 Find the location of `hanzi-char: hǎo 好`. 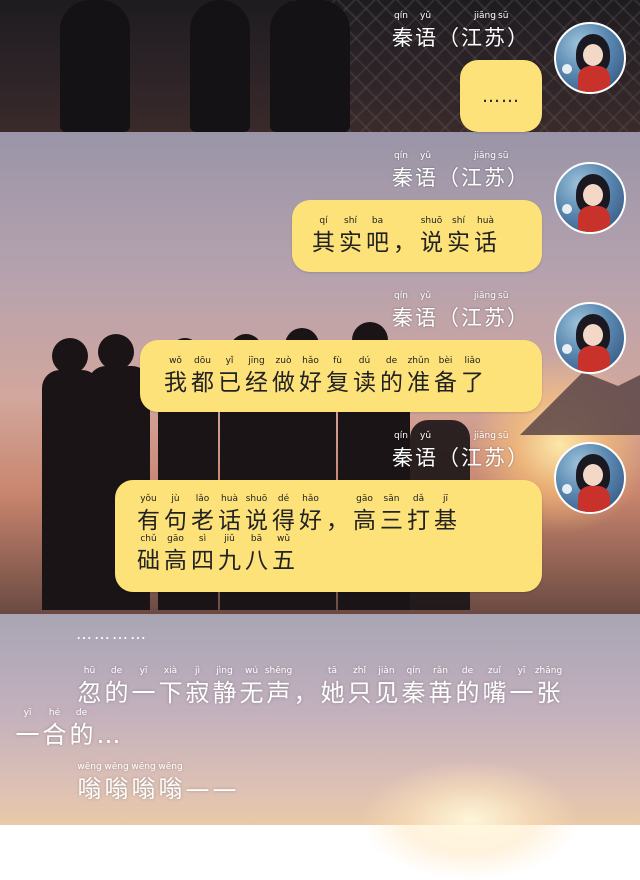

hanzi-char: hǎo 好 is located at coordinates (310, 514).